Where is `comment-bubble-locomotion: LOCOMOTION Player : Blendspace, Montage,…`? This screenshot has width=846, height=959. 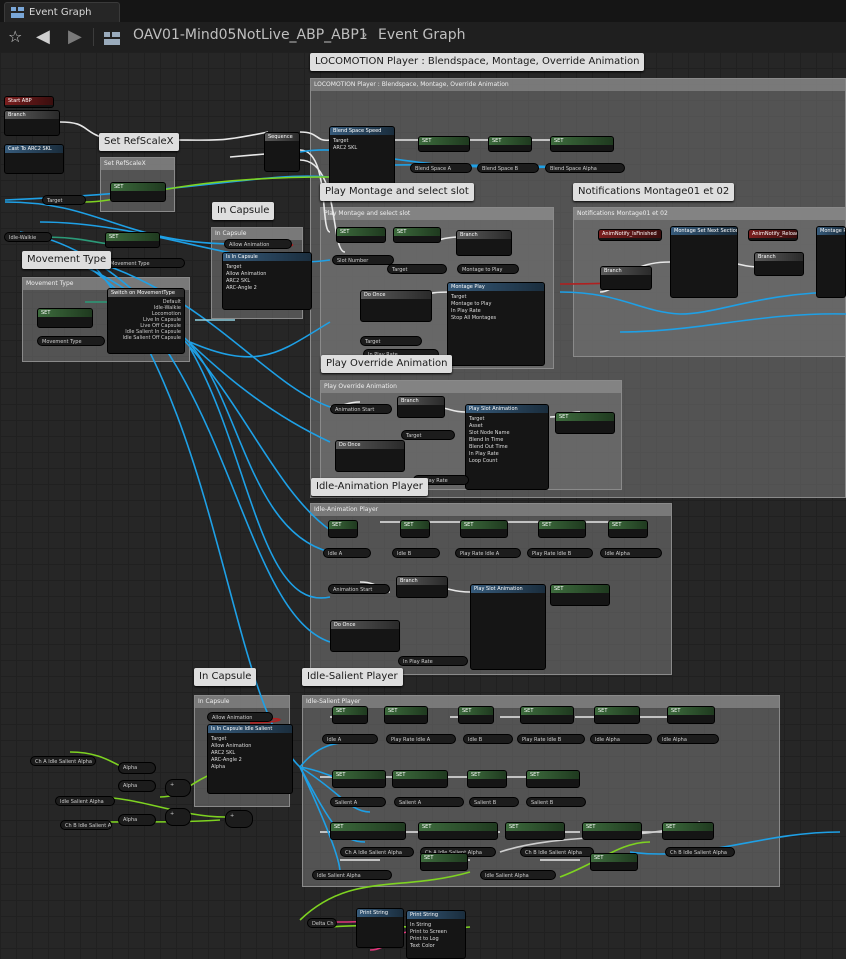
comment-bubble-locomotion: LOCOMOTION Player : Blendspace, Montage,… is located at coordinates (477, 62).